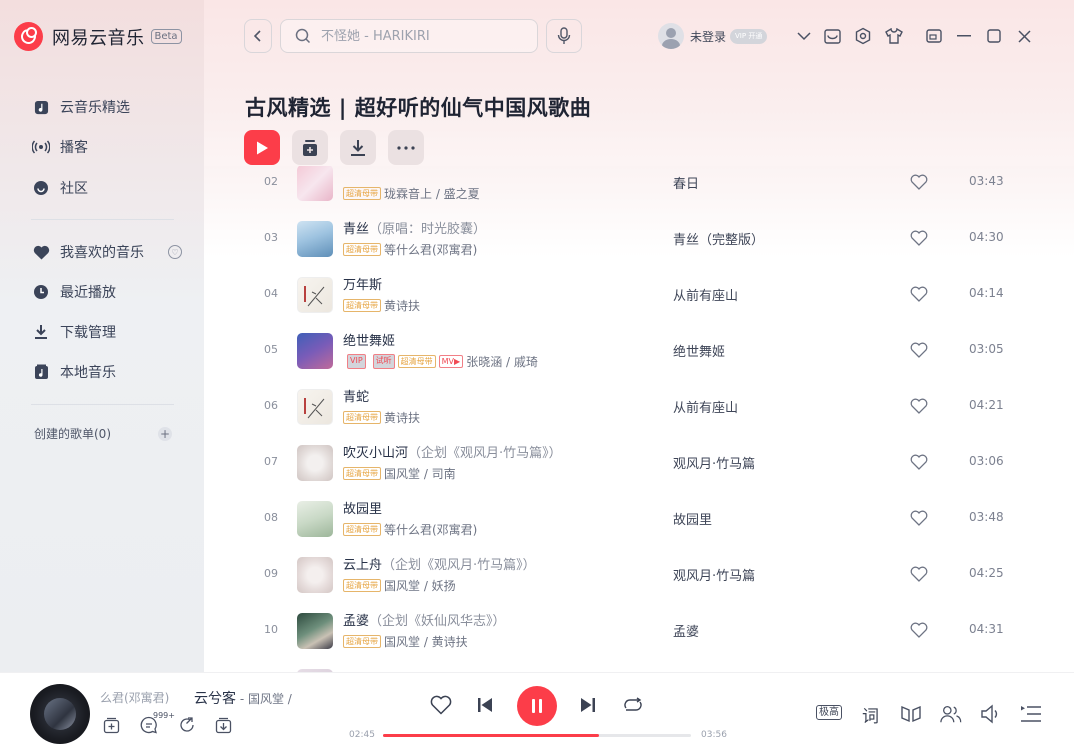 Image resolution: width=1074 pixels, height=752 pixels. Describe the element at coordinates (564, 36) in the screenshot. I see `voice-search-button` at that location.